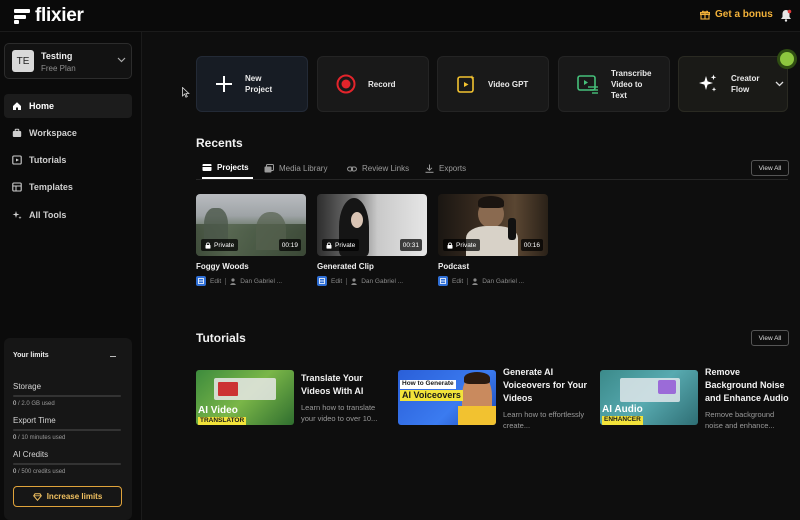 This screenshot has width=800, height=520. I want to click on flixier-logo-icon, so click(22, 16).